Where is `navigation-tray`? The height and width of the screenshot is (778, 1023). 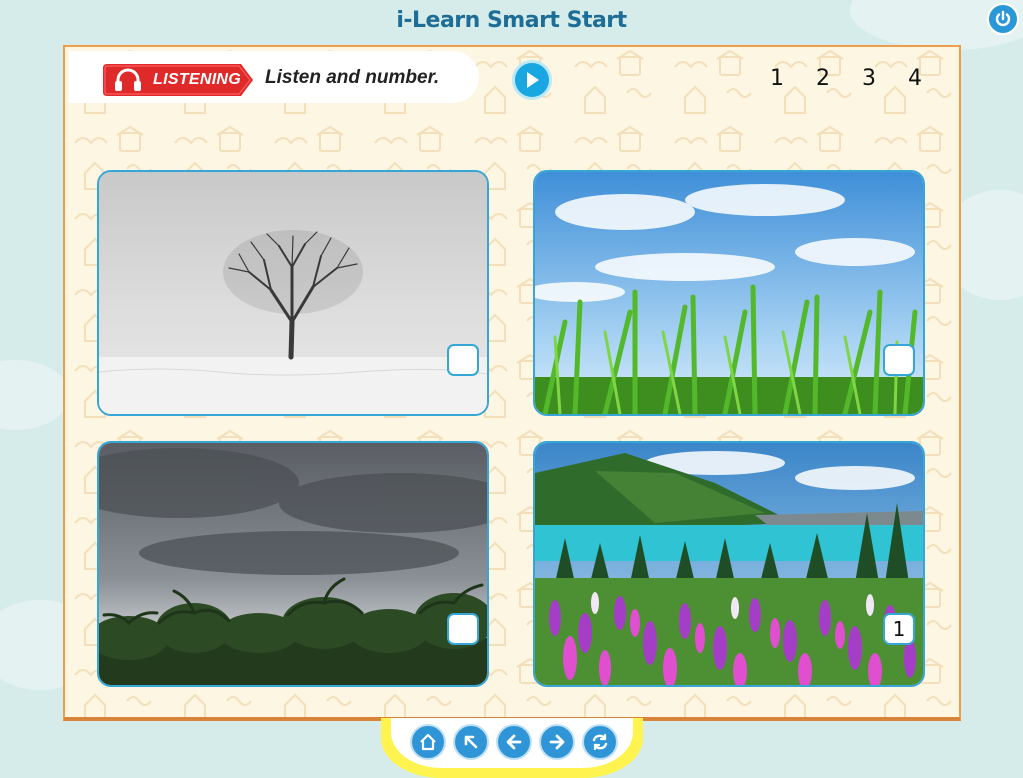 navigation-tray is located at coordinates (512, 748).